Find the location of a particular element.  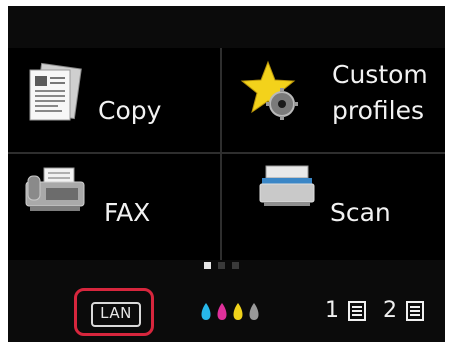

paper-tray-2: 2 is located at coordinates (403, 311).